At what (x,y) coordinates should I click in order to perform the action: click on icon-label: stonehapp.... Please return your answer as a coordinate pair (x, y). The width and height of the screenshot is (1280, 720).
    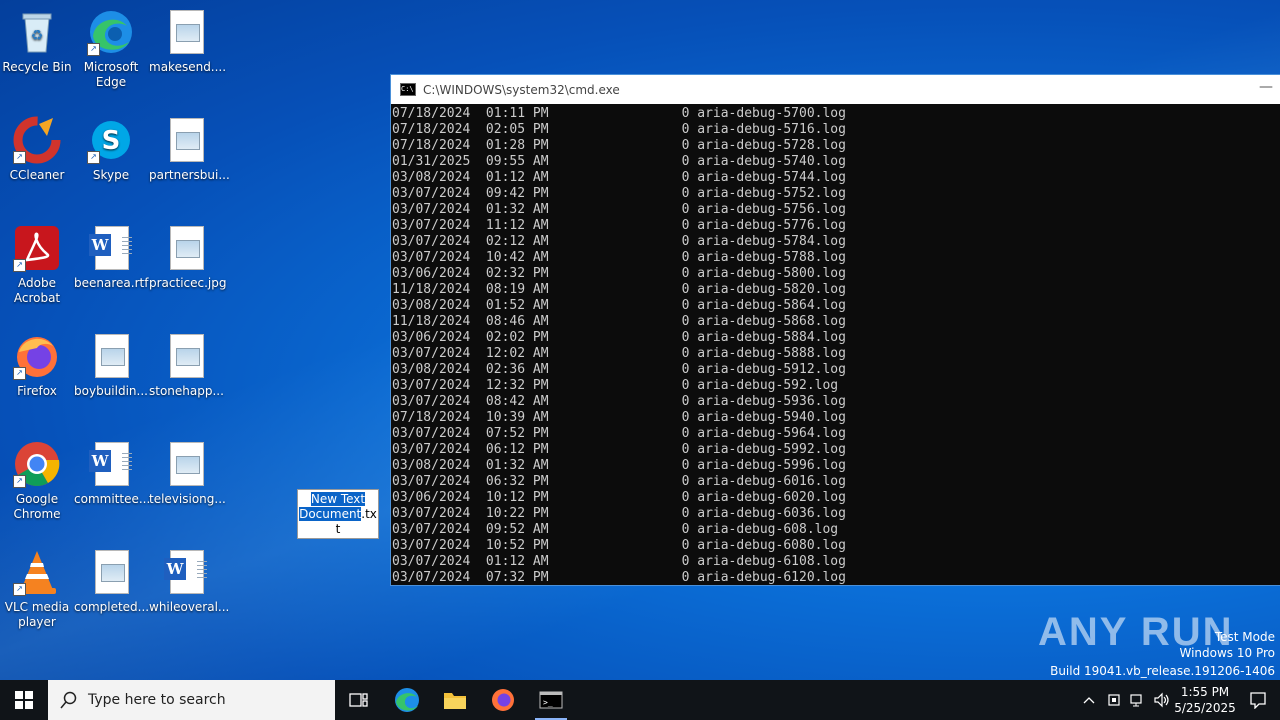
    Looking at the image, I should click on (186, 391).